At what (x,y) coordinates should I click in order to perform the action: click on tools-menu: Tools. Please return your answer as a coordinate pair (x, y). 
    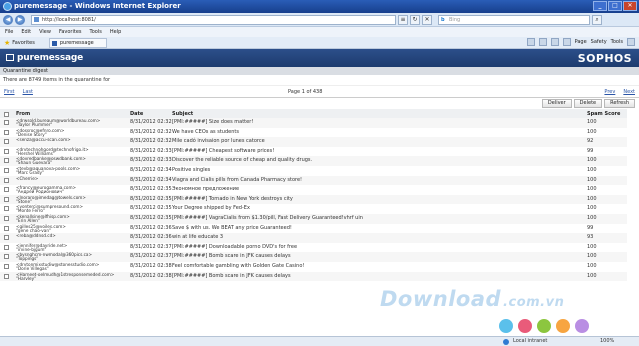
    Looking at the image, I should click on (617, 42).